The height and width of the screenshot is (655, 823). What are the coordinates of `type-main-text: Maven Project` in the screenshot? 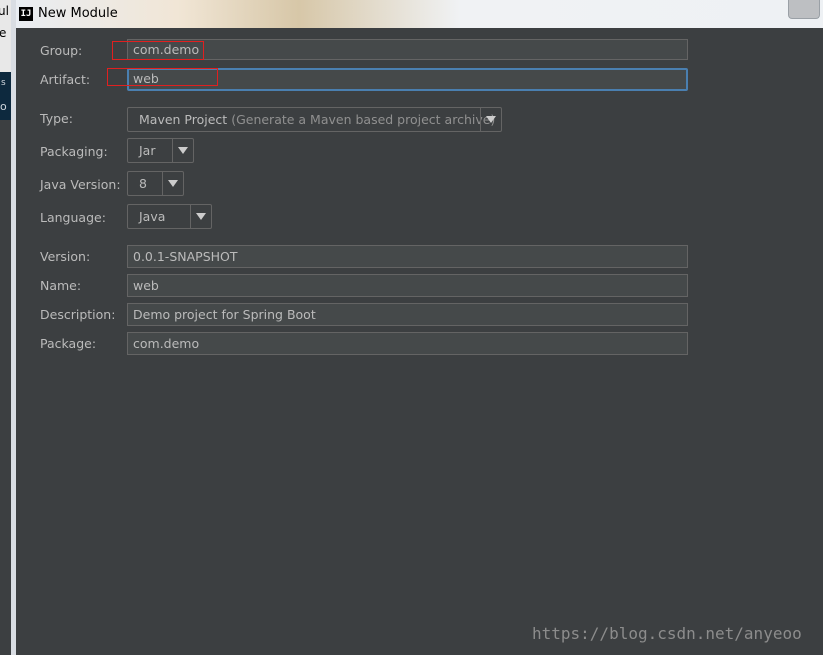 It's located at (183, 119).